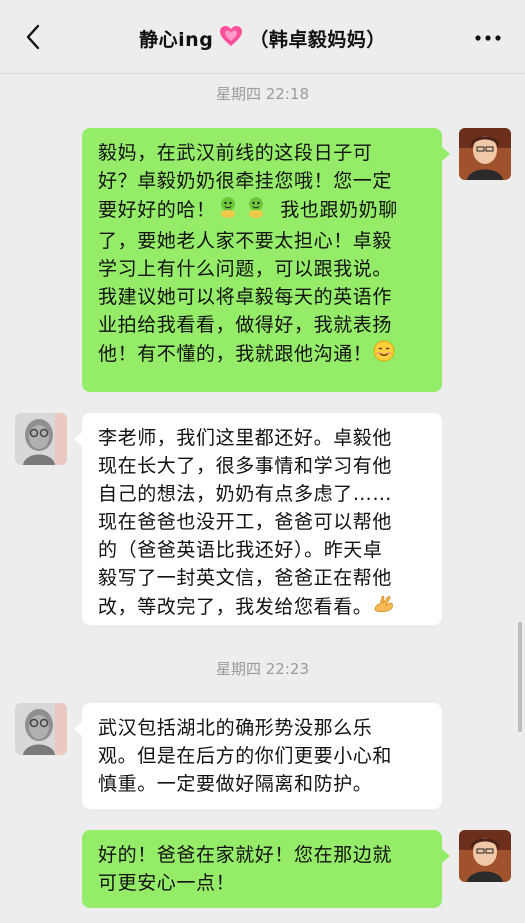 Image resolution: width=525 pixels, height=923 pixels. What do you see at coordinates (262, 869) in the screenshot?
I see `message-bubble-sent: 好的！爸爸在家就好！您在那边就 可更安心一点！` at bounding box center [262, 869].